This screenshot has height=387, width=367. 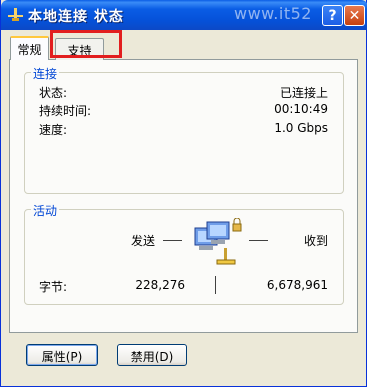 I want to click on bytes-received-value: 6,678,961, so click(x=297, y=285).